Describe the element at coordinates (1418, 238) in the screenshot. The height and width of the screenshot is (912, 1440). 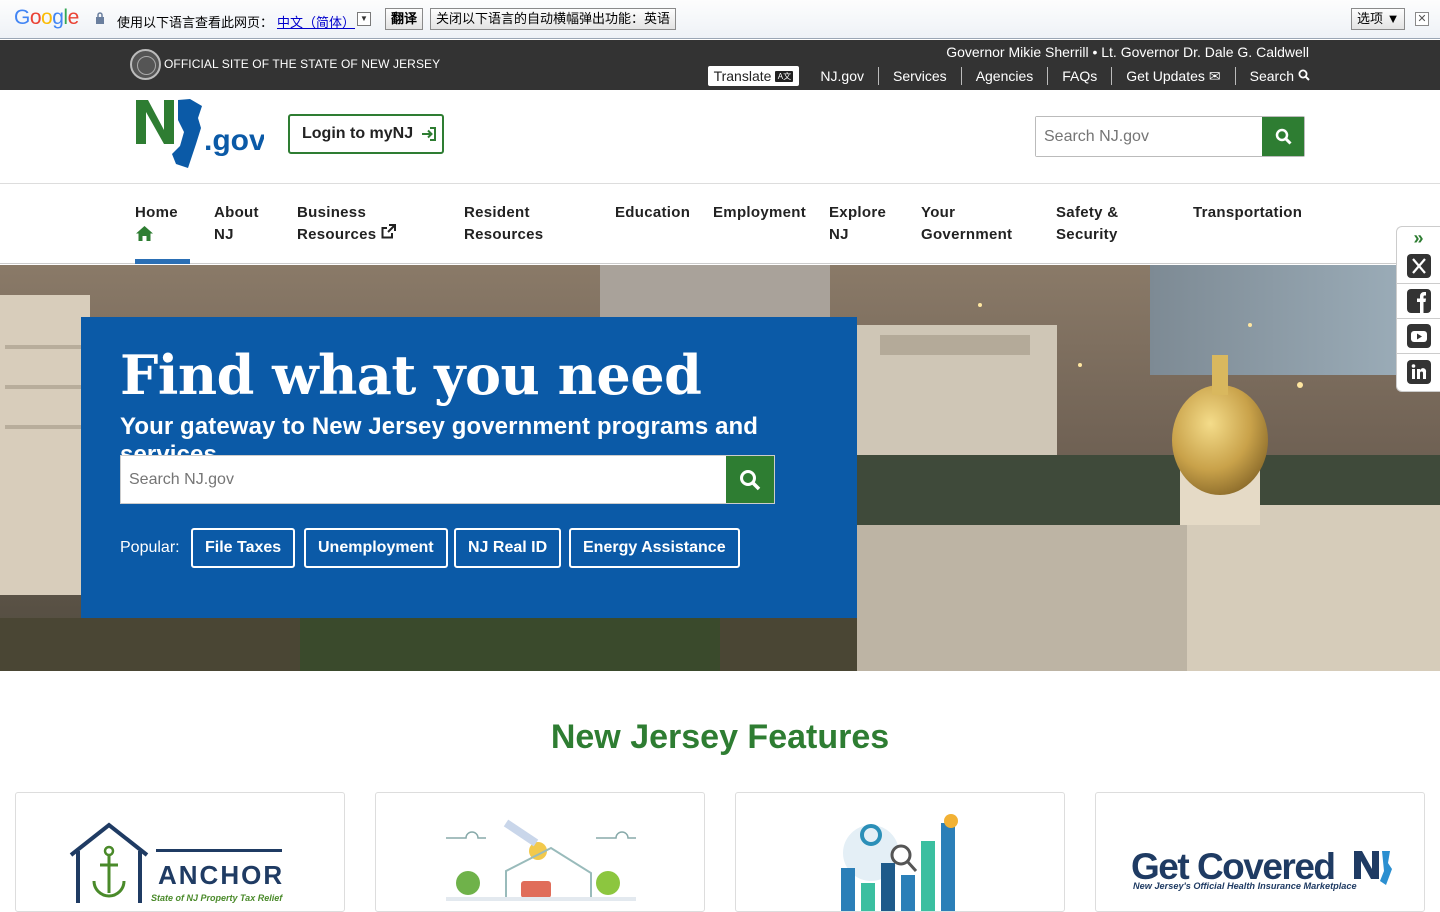
I see `collapse-chevron-icon: »` at that location.